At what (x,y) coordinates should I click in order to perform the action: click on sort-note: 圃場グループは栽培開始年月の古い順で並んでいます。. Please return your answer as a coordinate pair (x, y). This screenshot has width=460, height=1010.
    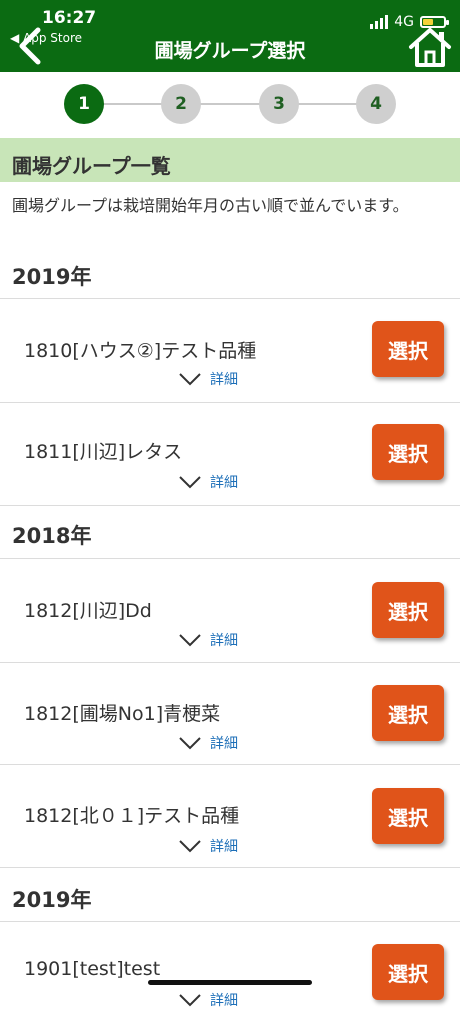
    Looking at the image, I should click on (210, 205).